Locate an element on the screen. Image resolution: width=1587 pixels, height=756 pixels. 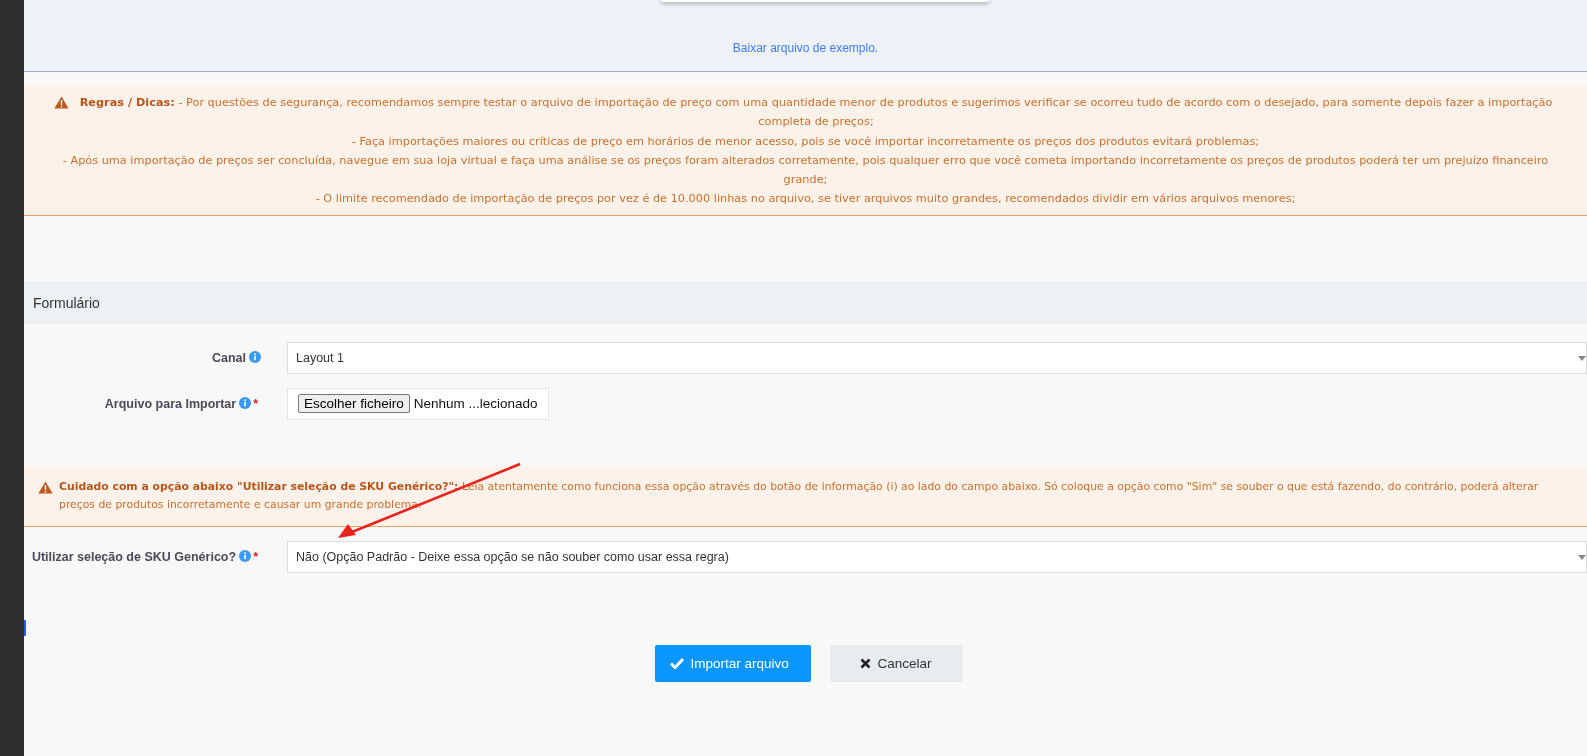
alert-text: - O limite recomendado de importação de preços por vez é de 10.000 linhas no arquivo, se tiver arquivos muito grandes, recomendados dividir em vários arquivos menores; is located at coordinates (805, 199).